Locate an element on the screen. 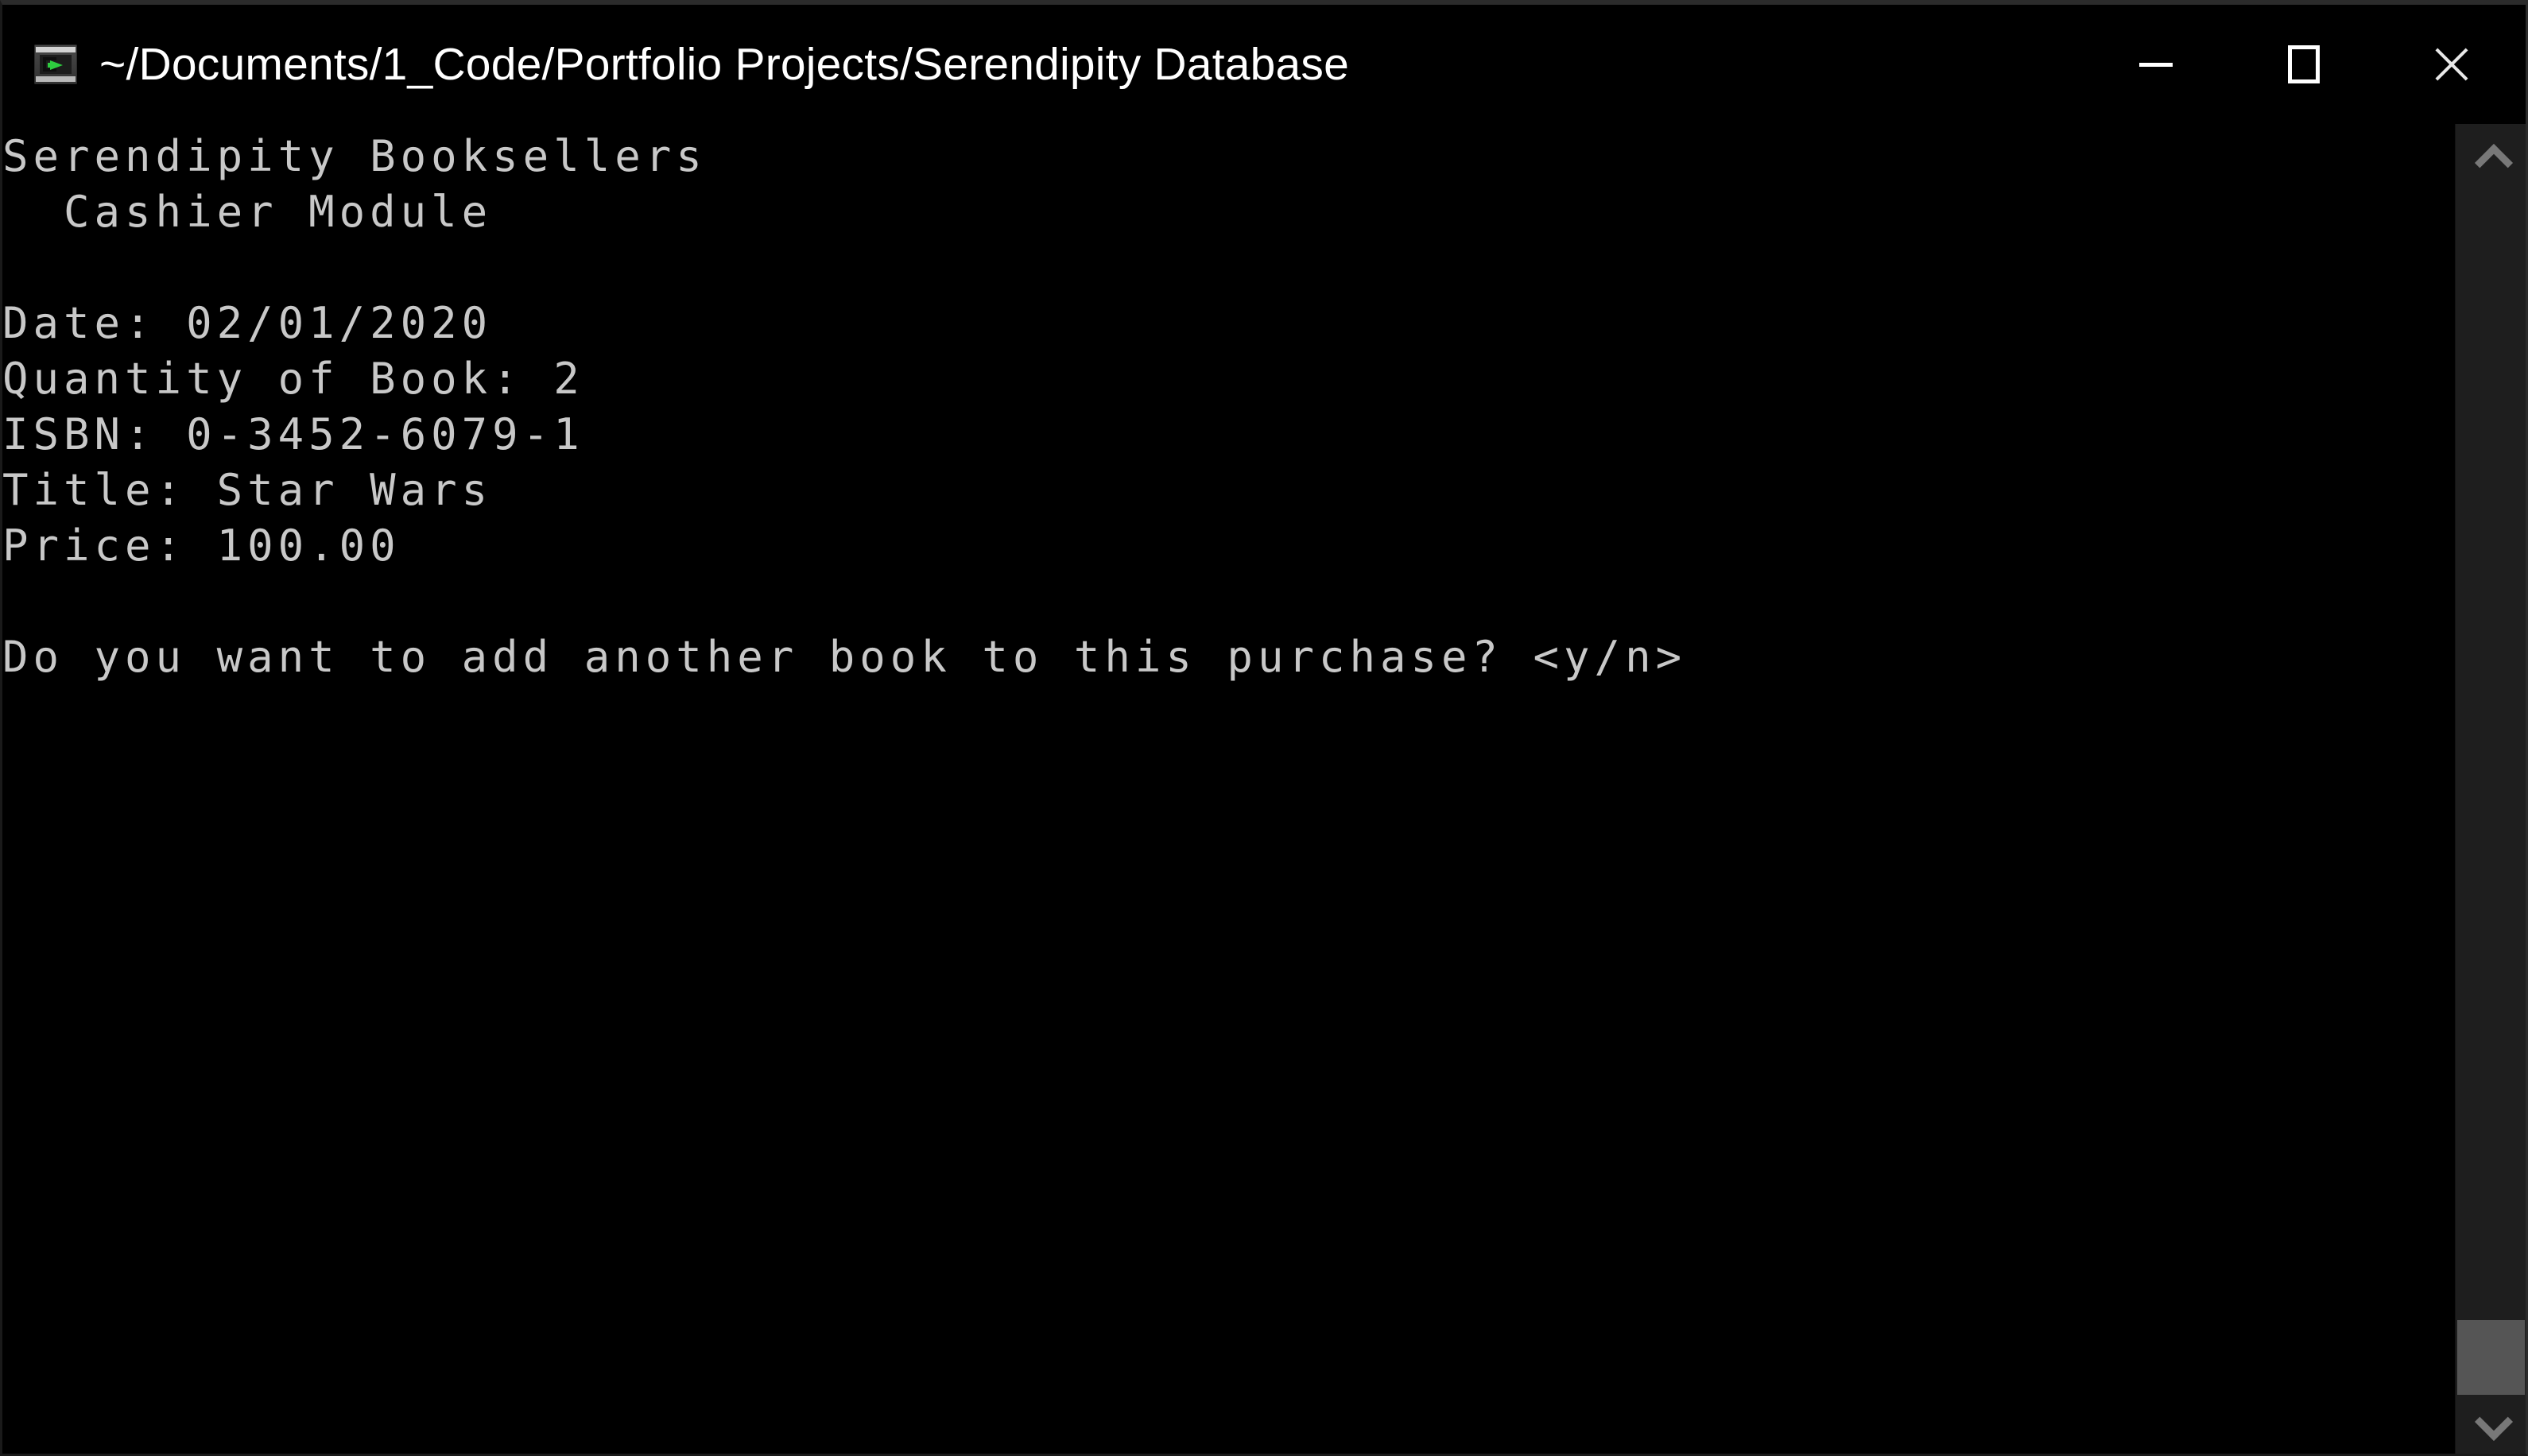  maximize-icon is located at coordinates (2304, 64).